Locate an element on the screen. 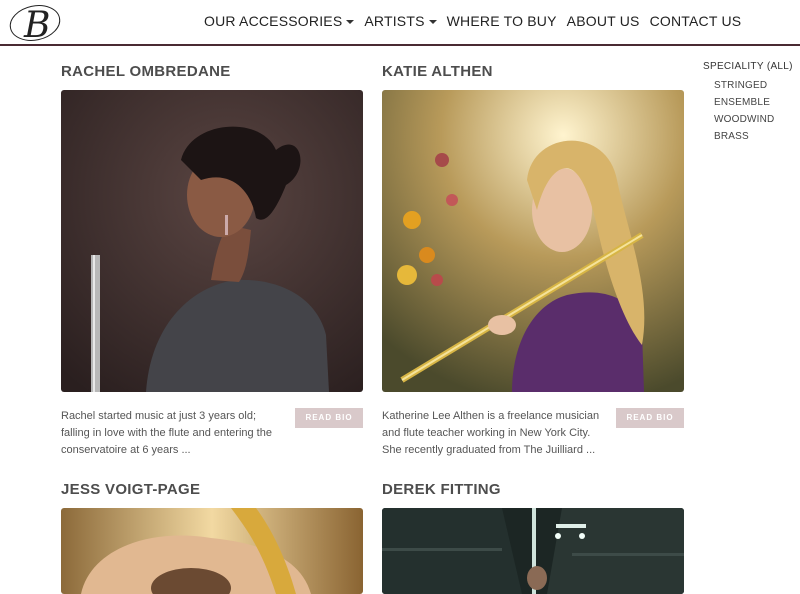  filter-title-label: SPECIALITY is located at coordinates (733, 66).